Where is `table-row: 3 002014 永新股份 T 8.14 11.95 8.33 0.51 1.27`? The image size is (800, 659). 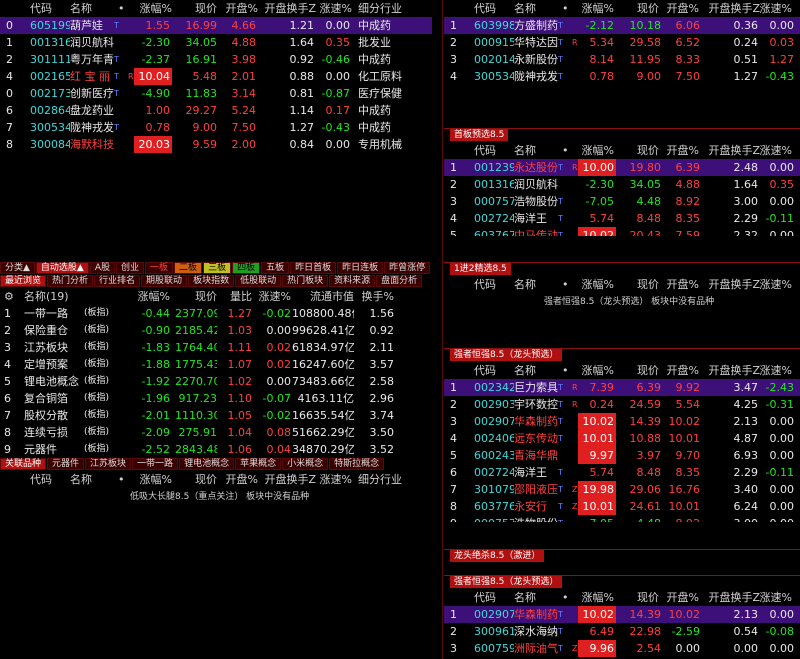 table-row: 3 002014 永新股份 T 8.14 11.95 8.33 0.51 1.27 is located at coordinates (622, 59).